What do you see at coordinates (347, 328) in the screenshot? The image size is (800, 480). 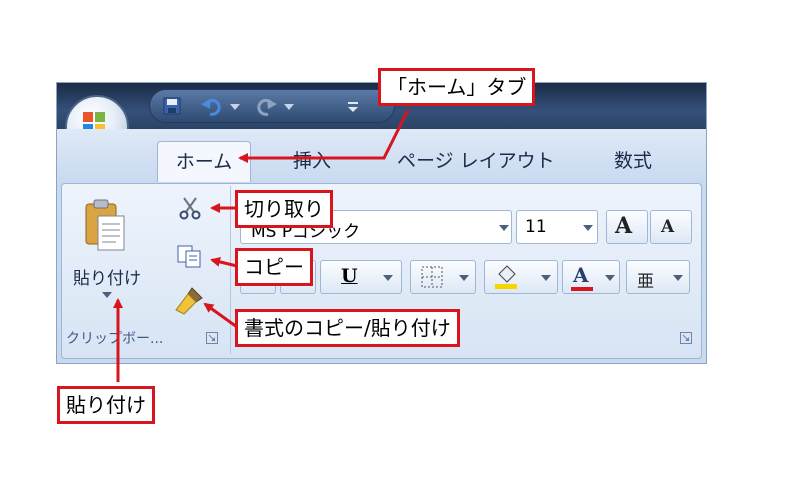 I see `callout-format-painter: 書式のコピー/貼り付け` at bounding box center [347, 328].